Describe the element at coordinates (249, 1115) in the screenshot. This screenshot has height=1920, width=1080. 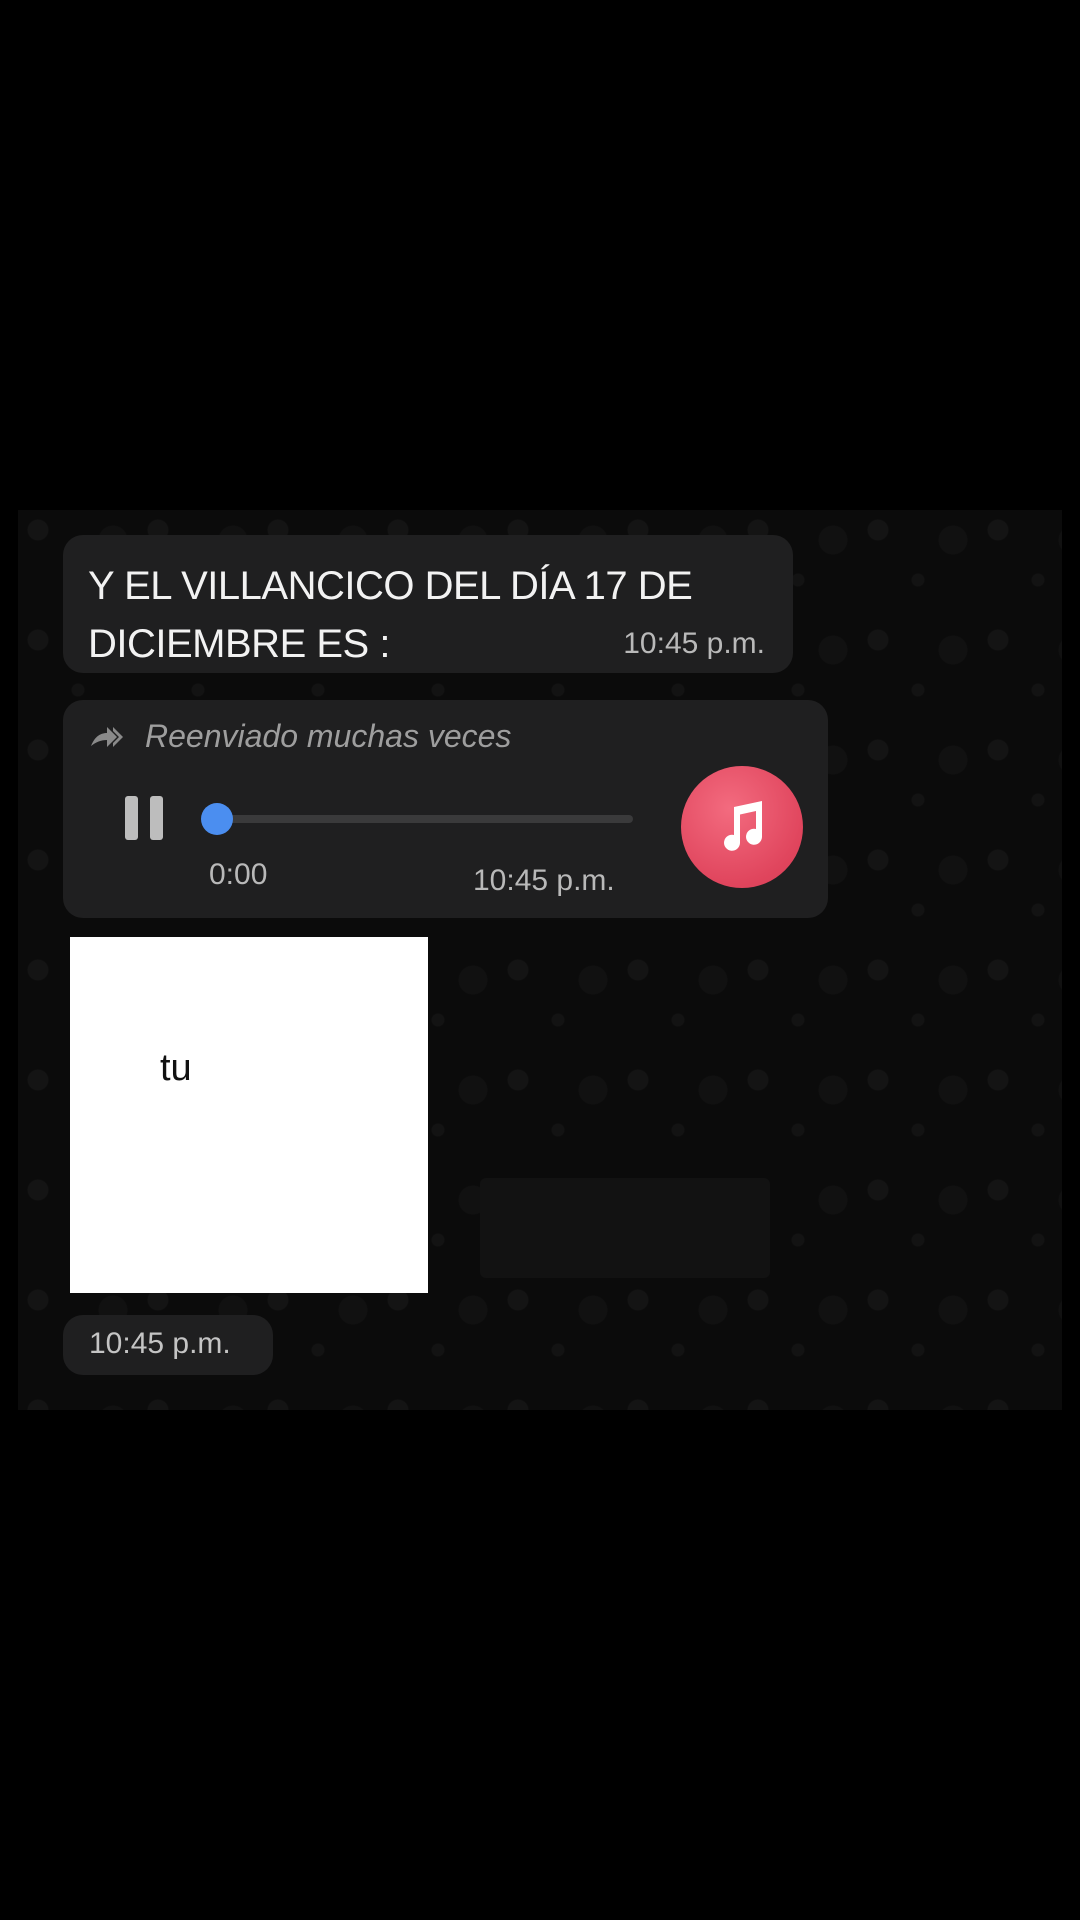
I see `image-message: tu` at that location.